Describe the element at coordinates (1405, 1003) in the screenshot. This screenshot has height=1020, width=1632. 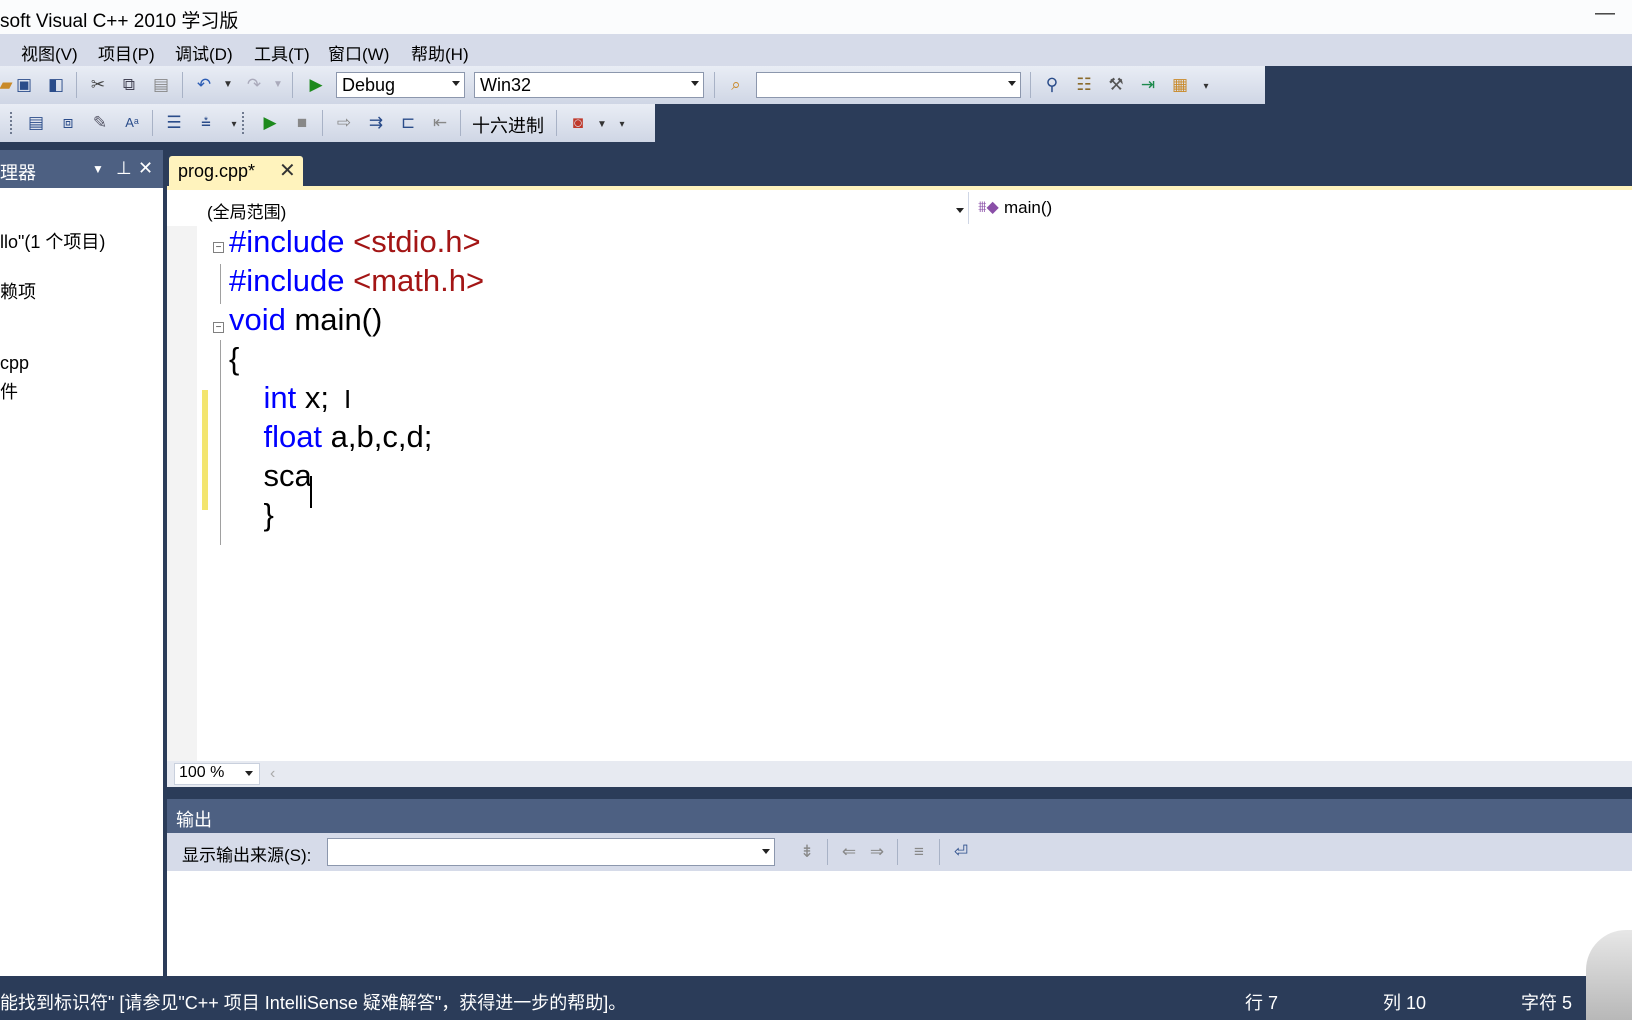
I see `status-column: 列 10` at that location.